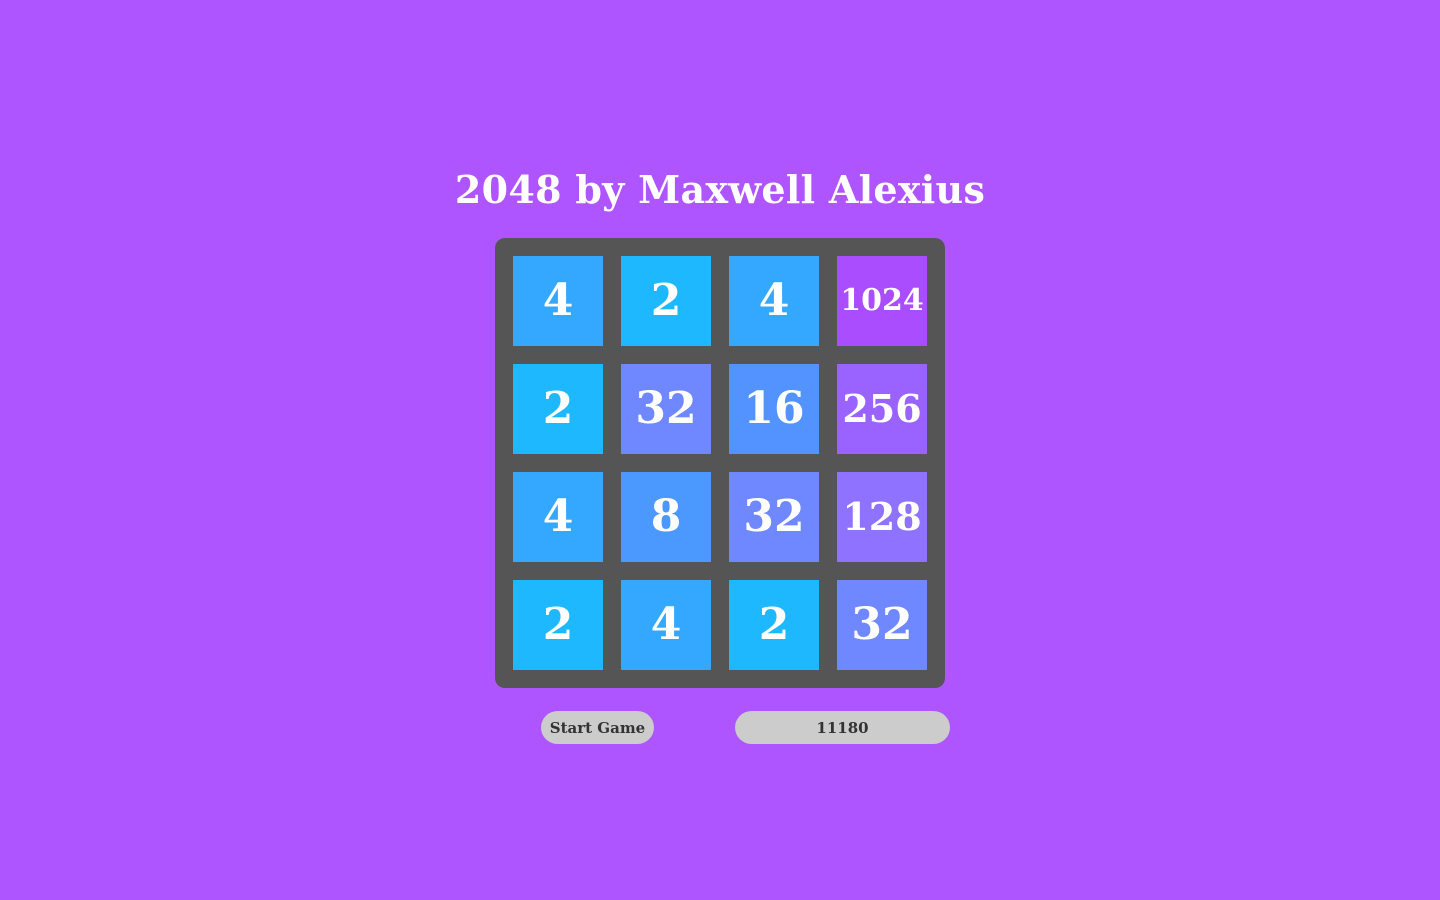 The width and height of the screenshot is (1440, 900). Describe the element at coordinates (882, 409) in the screenshot. I see `tile: 256` at that location.